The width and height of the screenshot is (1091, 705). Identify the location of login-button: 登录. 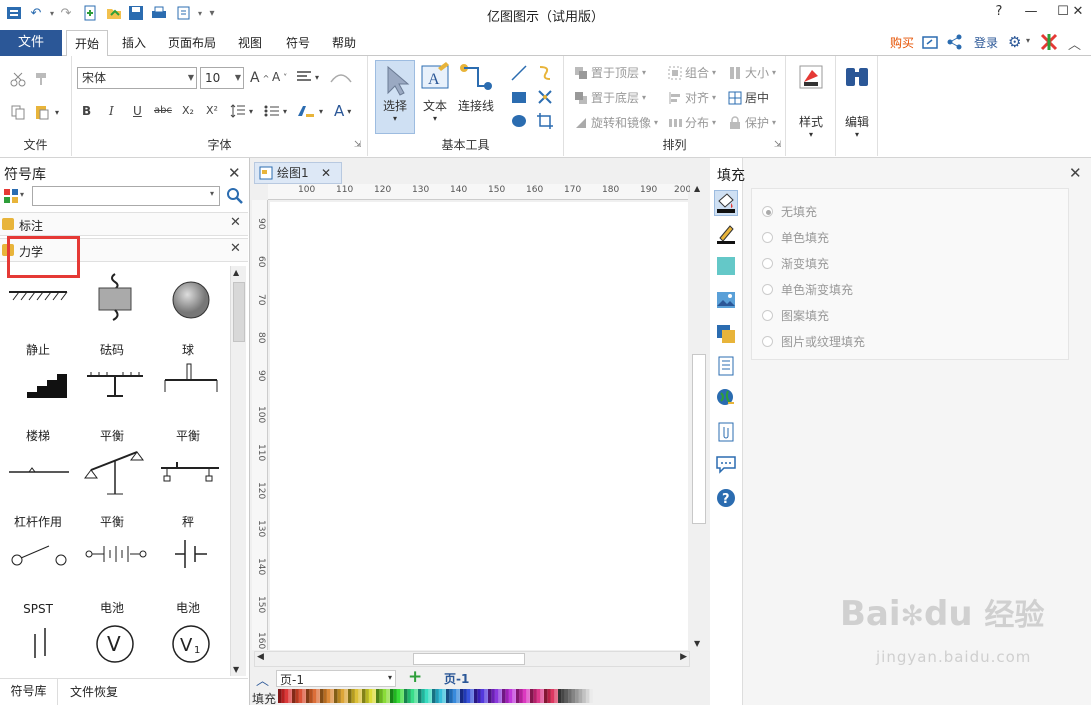
(986, 43).